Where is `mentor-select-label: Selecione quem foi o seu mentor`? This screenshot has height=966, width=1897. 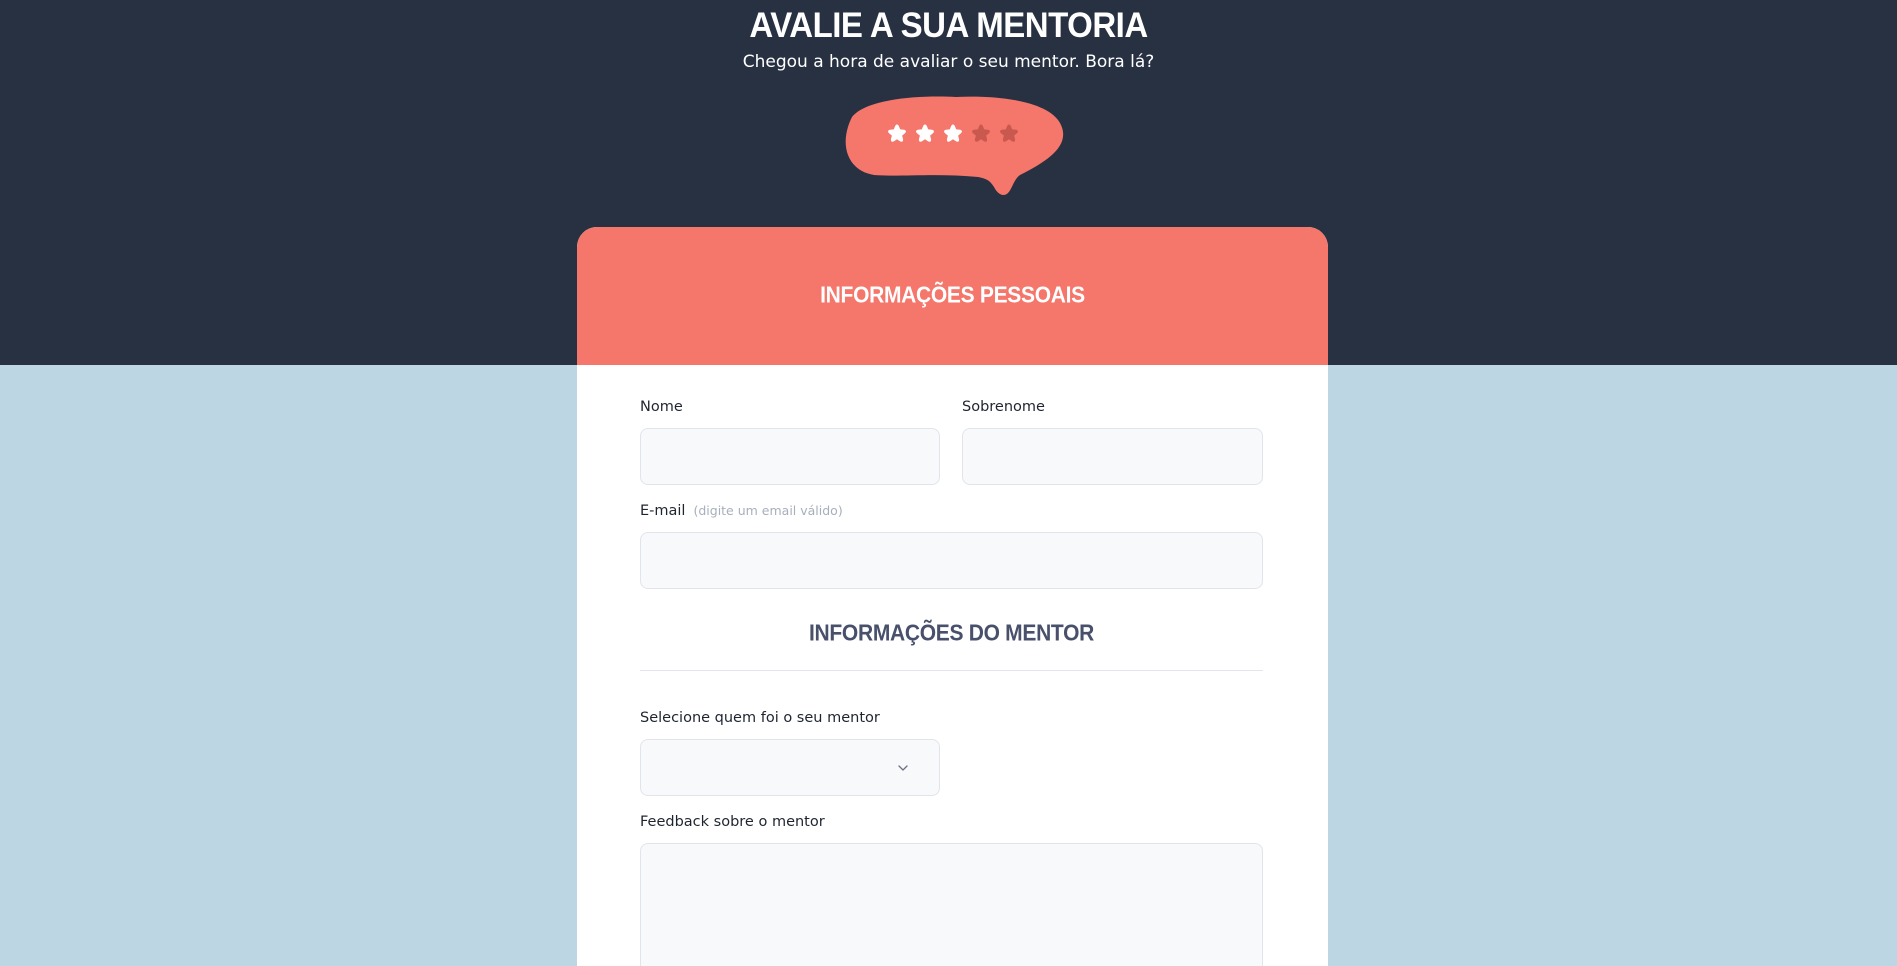 mentor-select-label: Selecione quem foi o seu mentor is located at coordinates (760, 718).